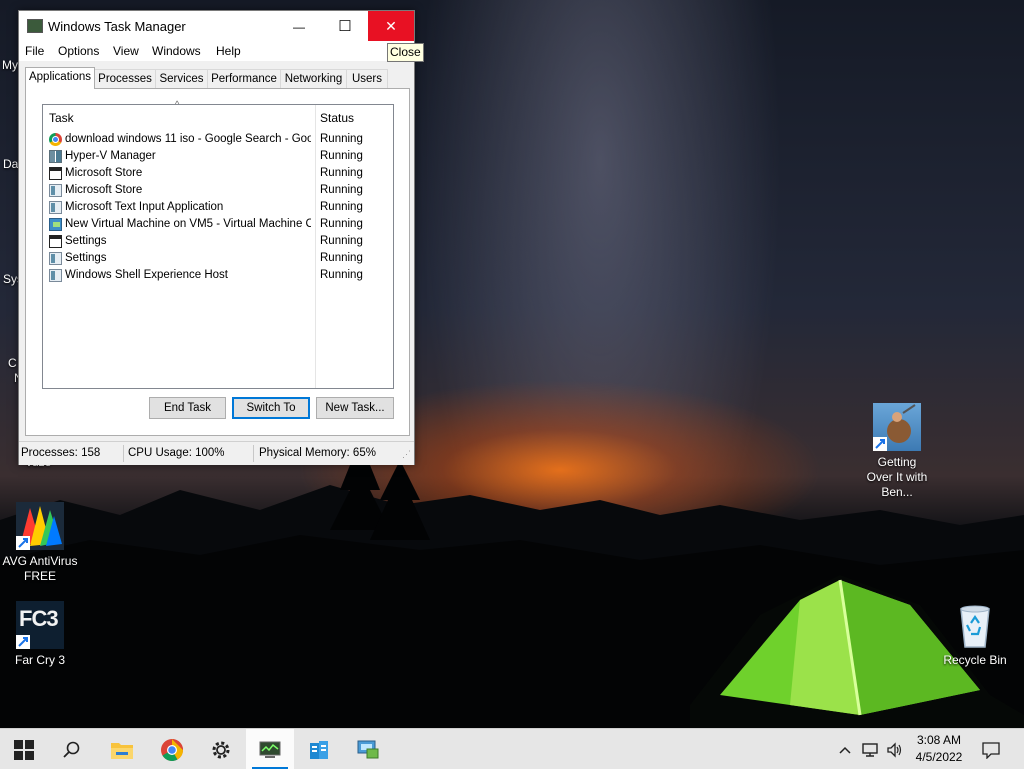  I want to click on end-task-button: End Task, so click(187, 408).